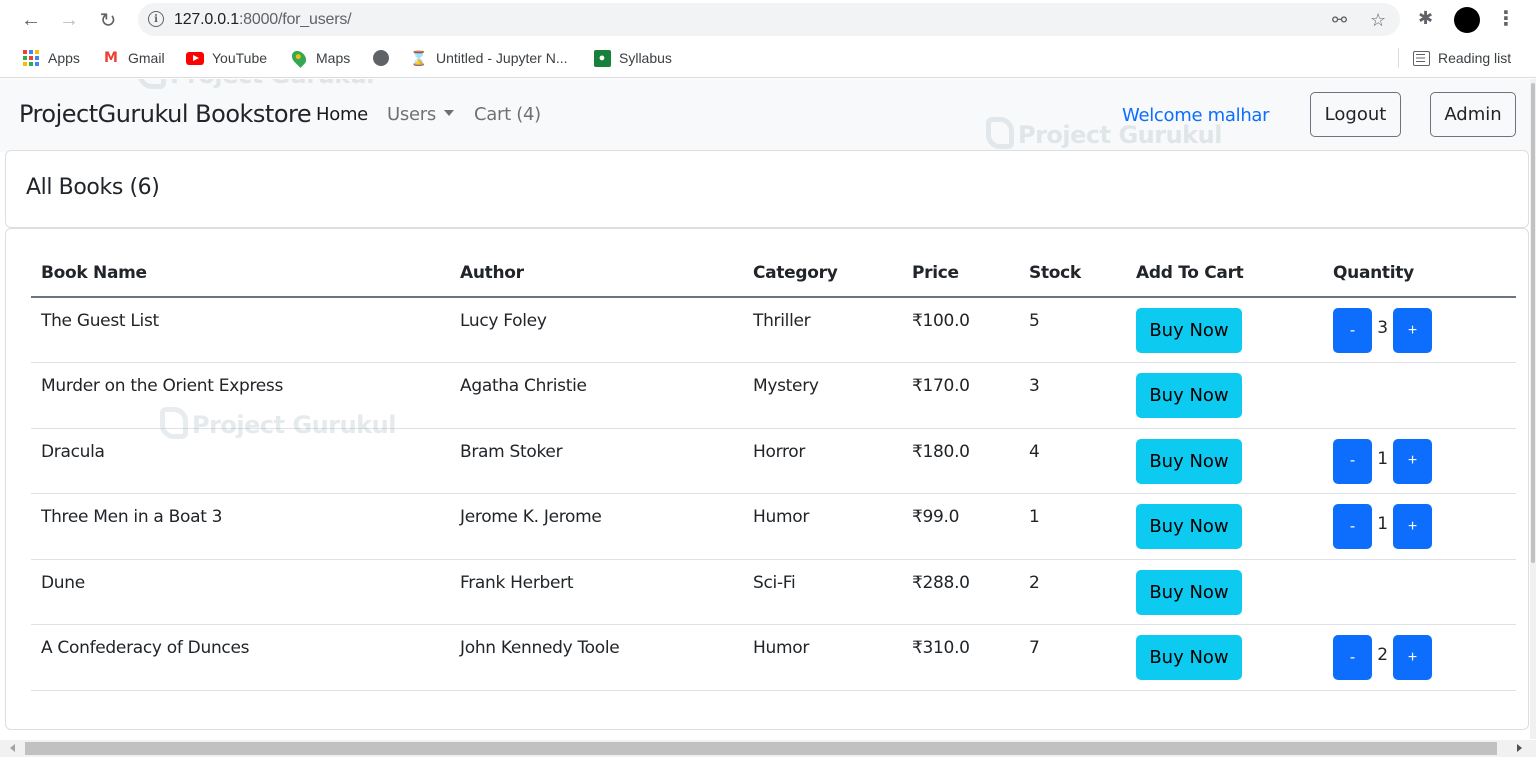 The image size is (1536, 757). What do you see at coordinates (1473, 114) in the screenshot?
I see `admin-button: Admin` at bounding box center [1473, 114].